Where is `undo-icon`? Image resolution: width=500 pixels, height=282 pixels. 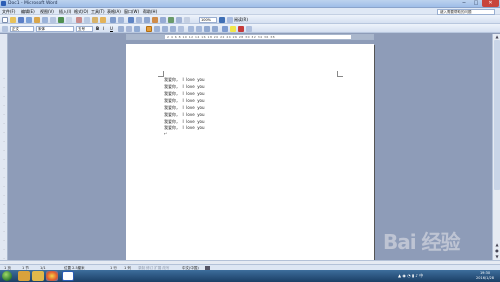 undo-icon is located at coordinates (113, 19).